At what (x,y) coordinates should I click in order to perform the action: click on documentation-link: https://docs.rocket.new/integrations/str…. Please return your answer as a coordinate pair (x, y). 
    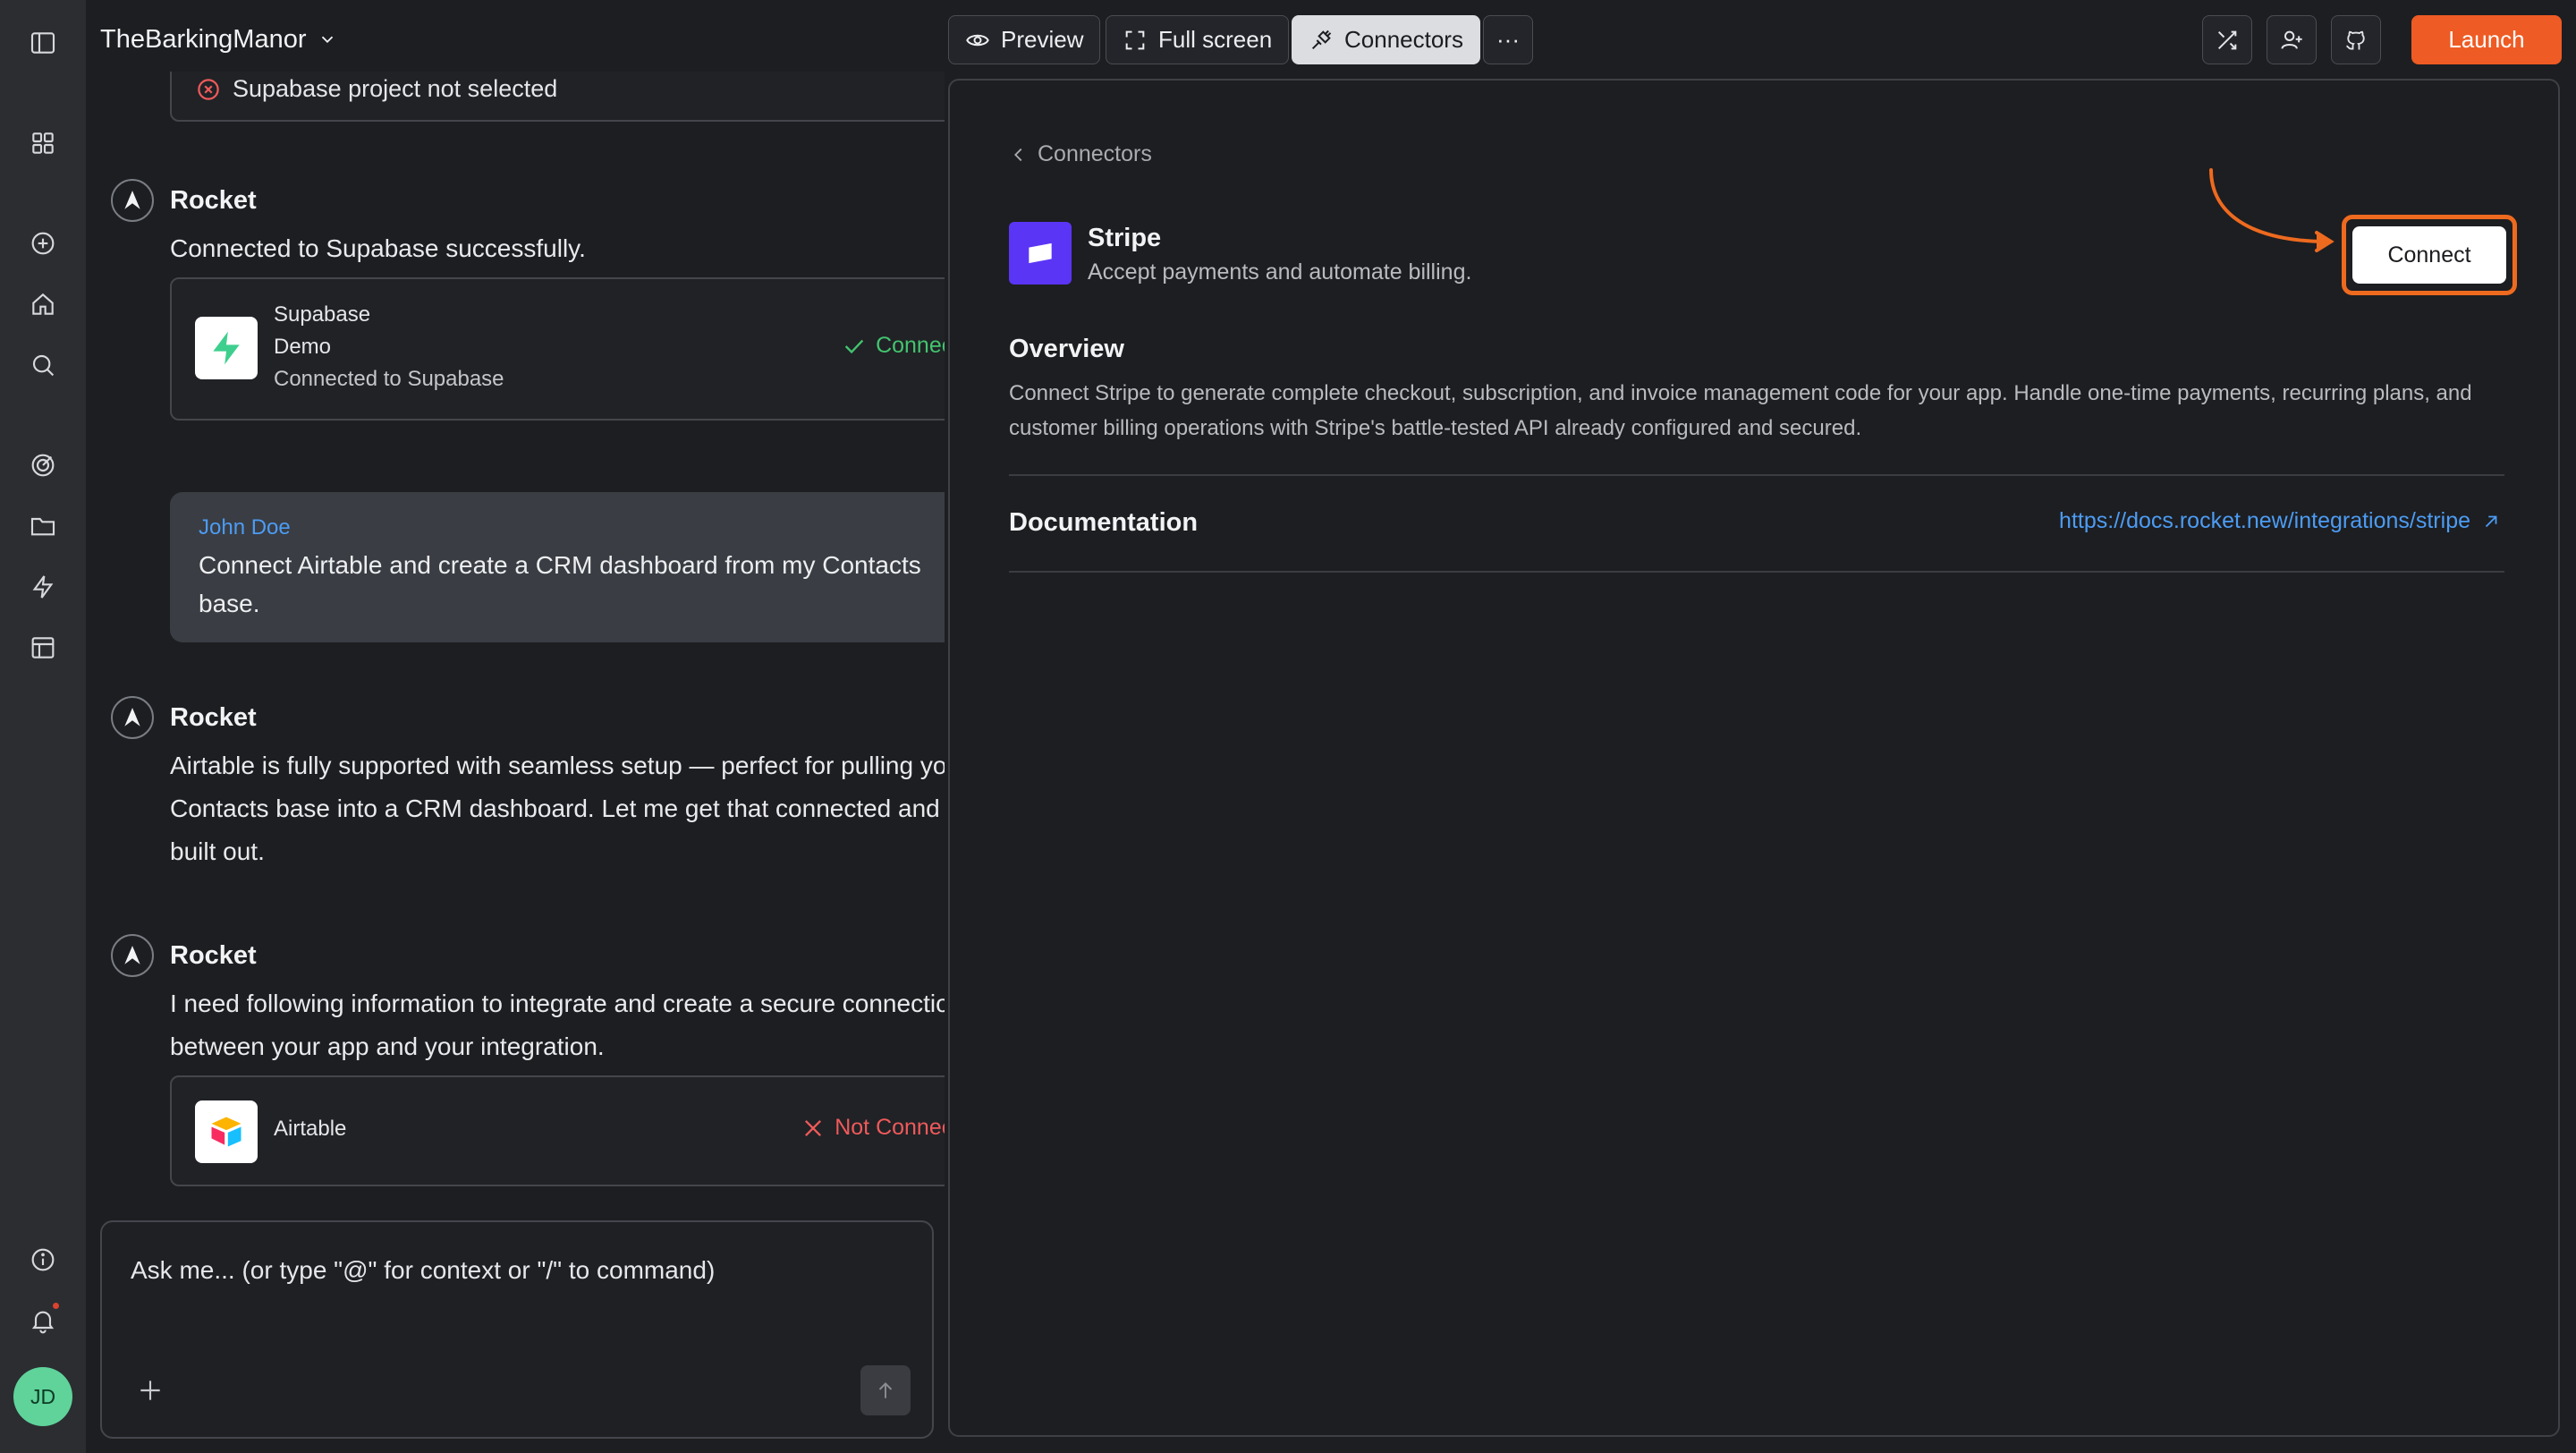
    Looking at the image, I should click on (2280, 521).